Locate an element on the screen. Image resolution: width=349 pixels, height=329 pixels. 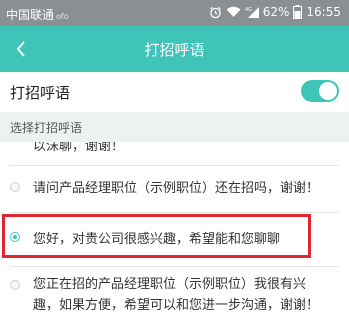
battery-icon is located at coordinates (298, 12).